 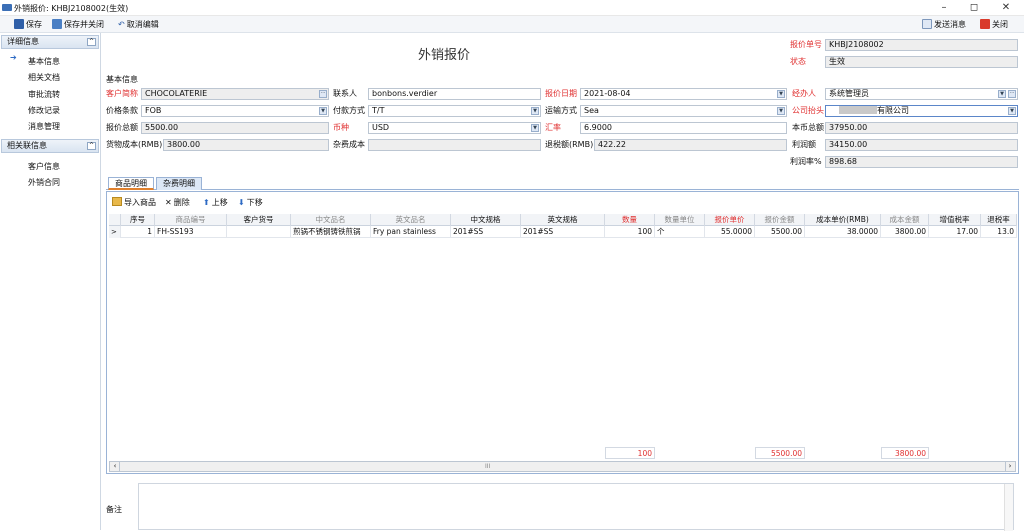 I want to click on send-message-button: 发送消息, so click(x=944, y=24).